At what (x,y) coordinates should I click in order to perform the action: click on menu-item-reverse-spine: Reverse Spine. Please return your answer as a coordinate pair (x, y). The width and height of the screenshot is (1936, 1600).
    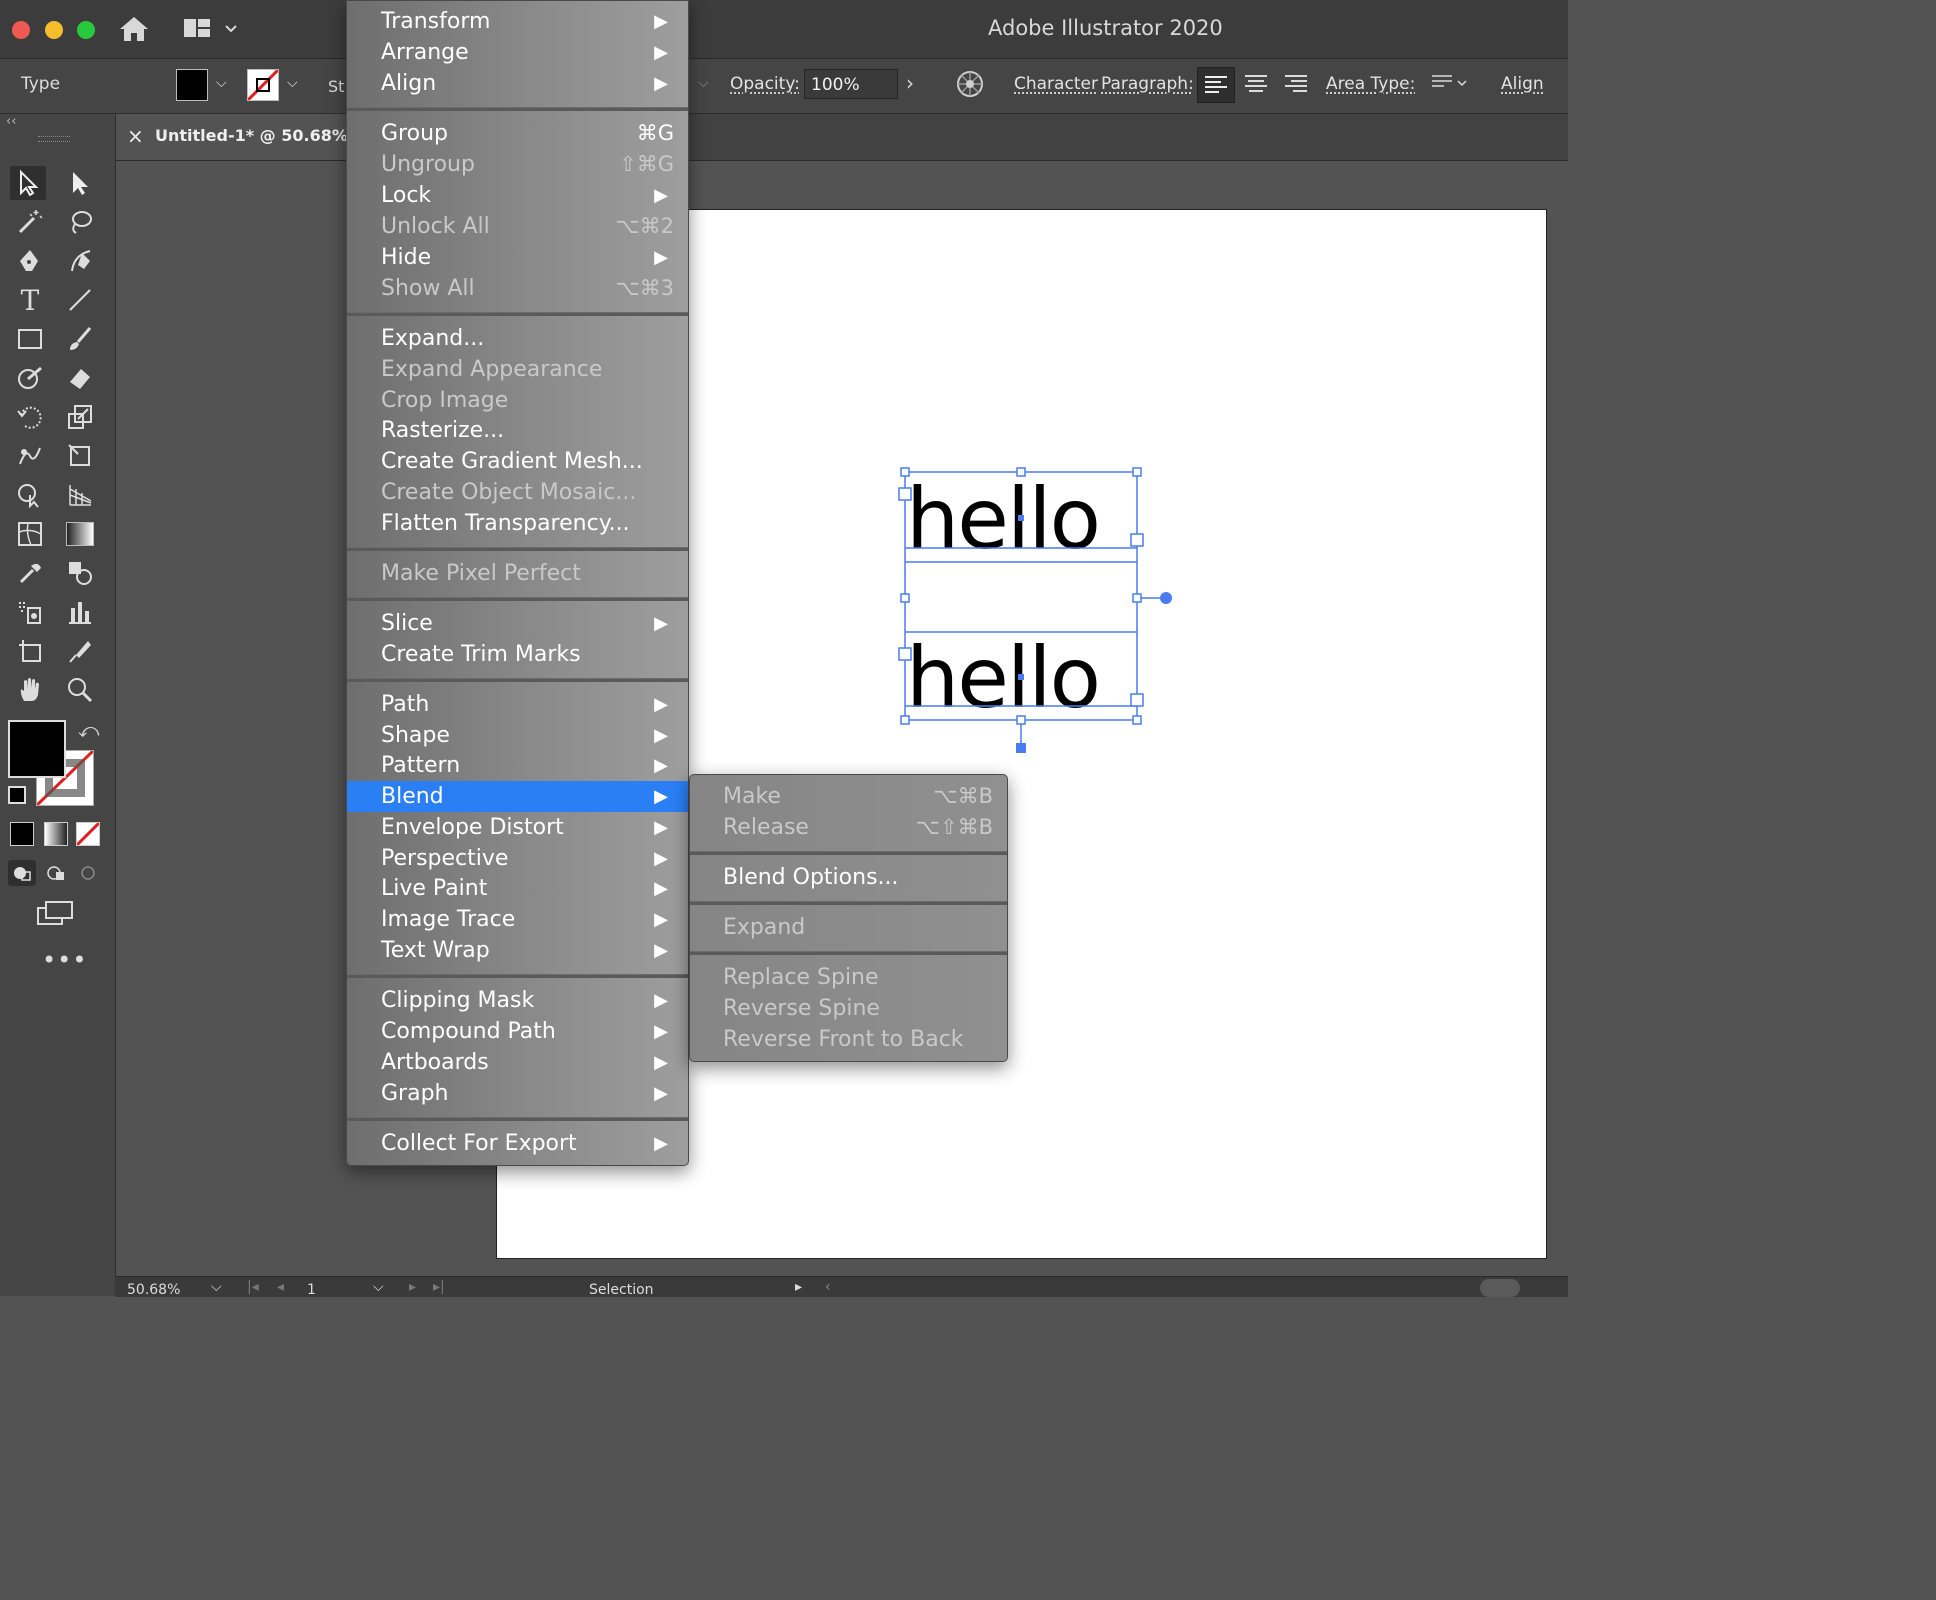
    Looking at the image, I should click on (848, 1008).